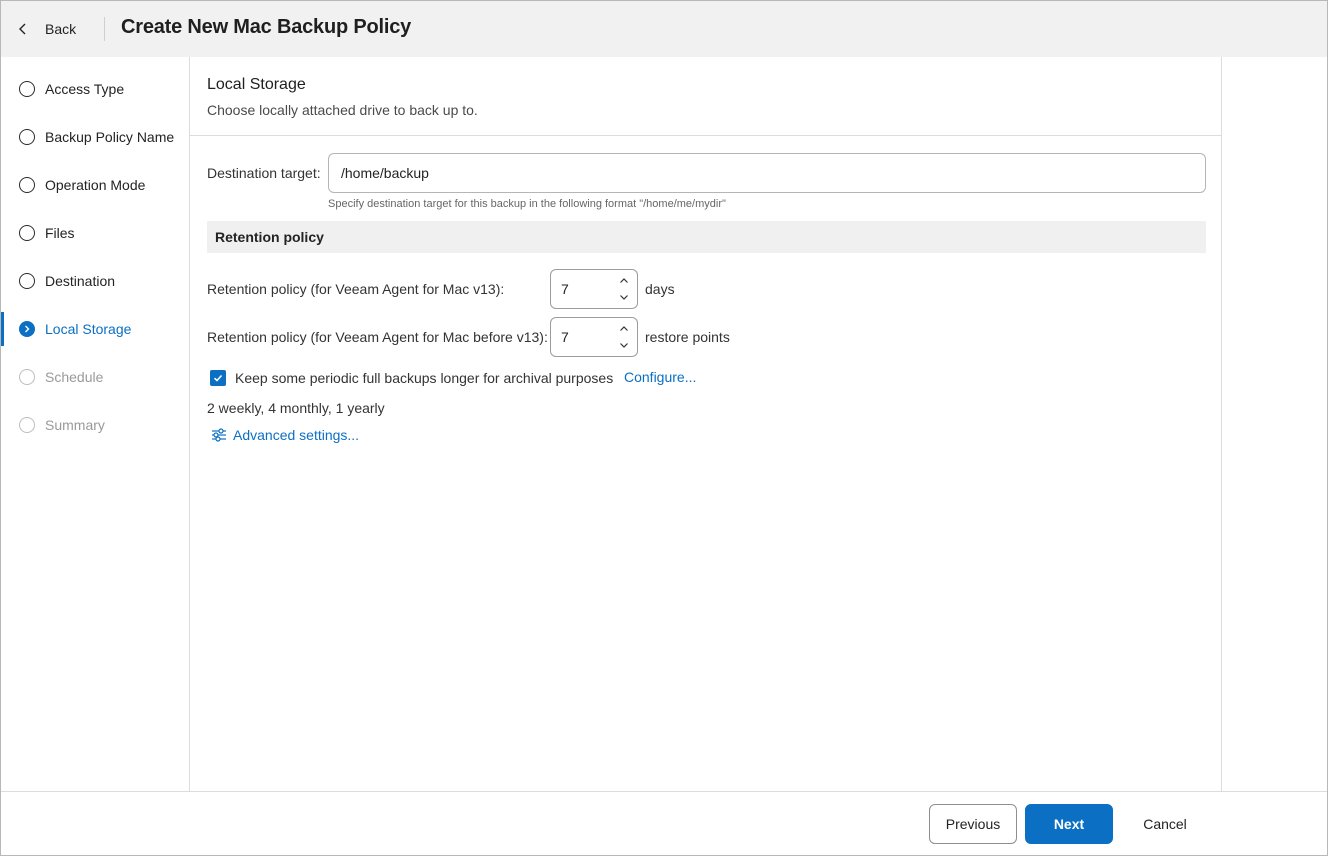 This screenshot has width=1328, height=856. What do you see at coordinates (95, 233) in the screenshot?
I see `step-files: Files` at bounding box center [95, 233].